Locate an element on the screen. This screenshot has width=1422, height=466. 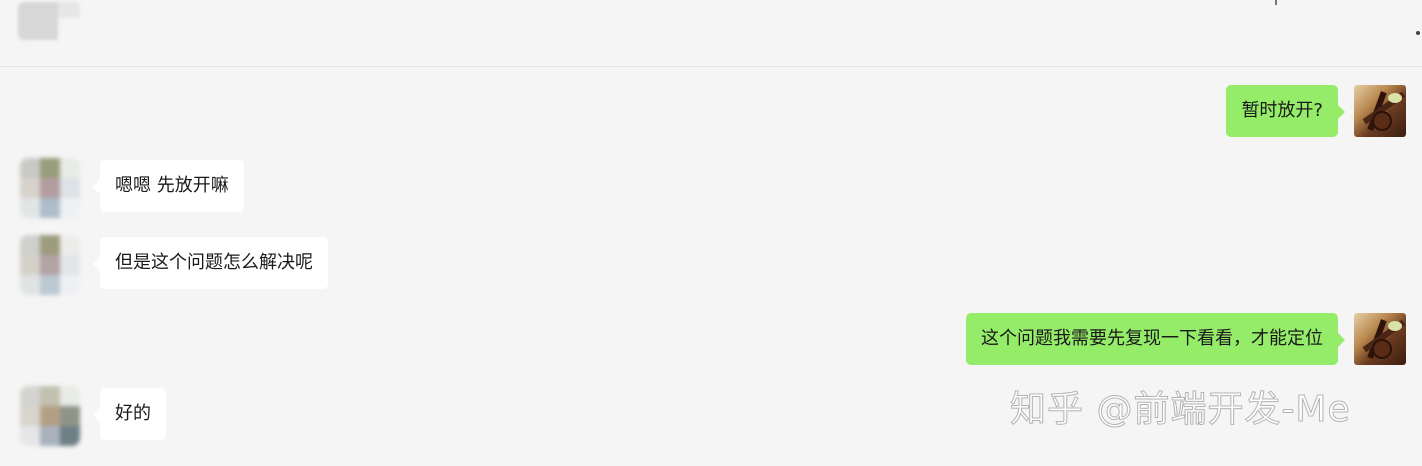
message-outgoing: 这个问题我需要先复现一下看看，才能定位 is located at coordinates (1186, 339).